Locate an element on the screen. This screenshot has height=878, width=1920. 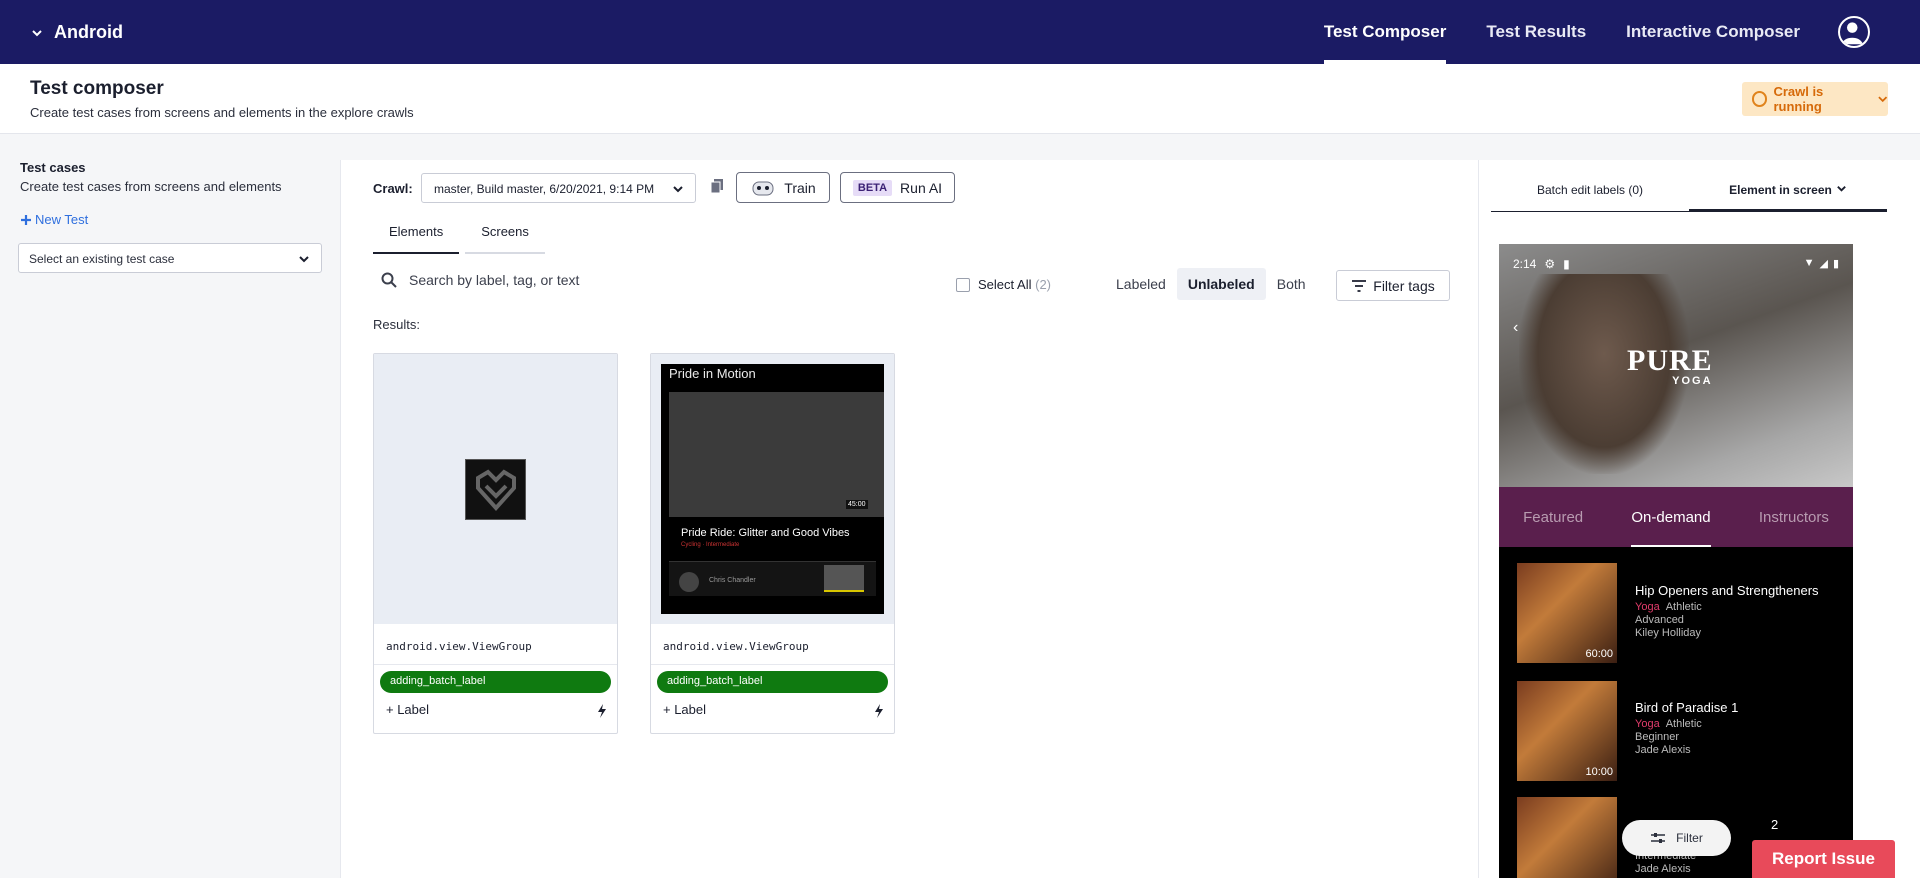
search-field: Search by label, tag, or text is located at coordinates (480, 280).